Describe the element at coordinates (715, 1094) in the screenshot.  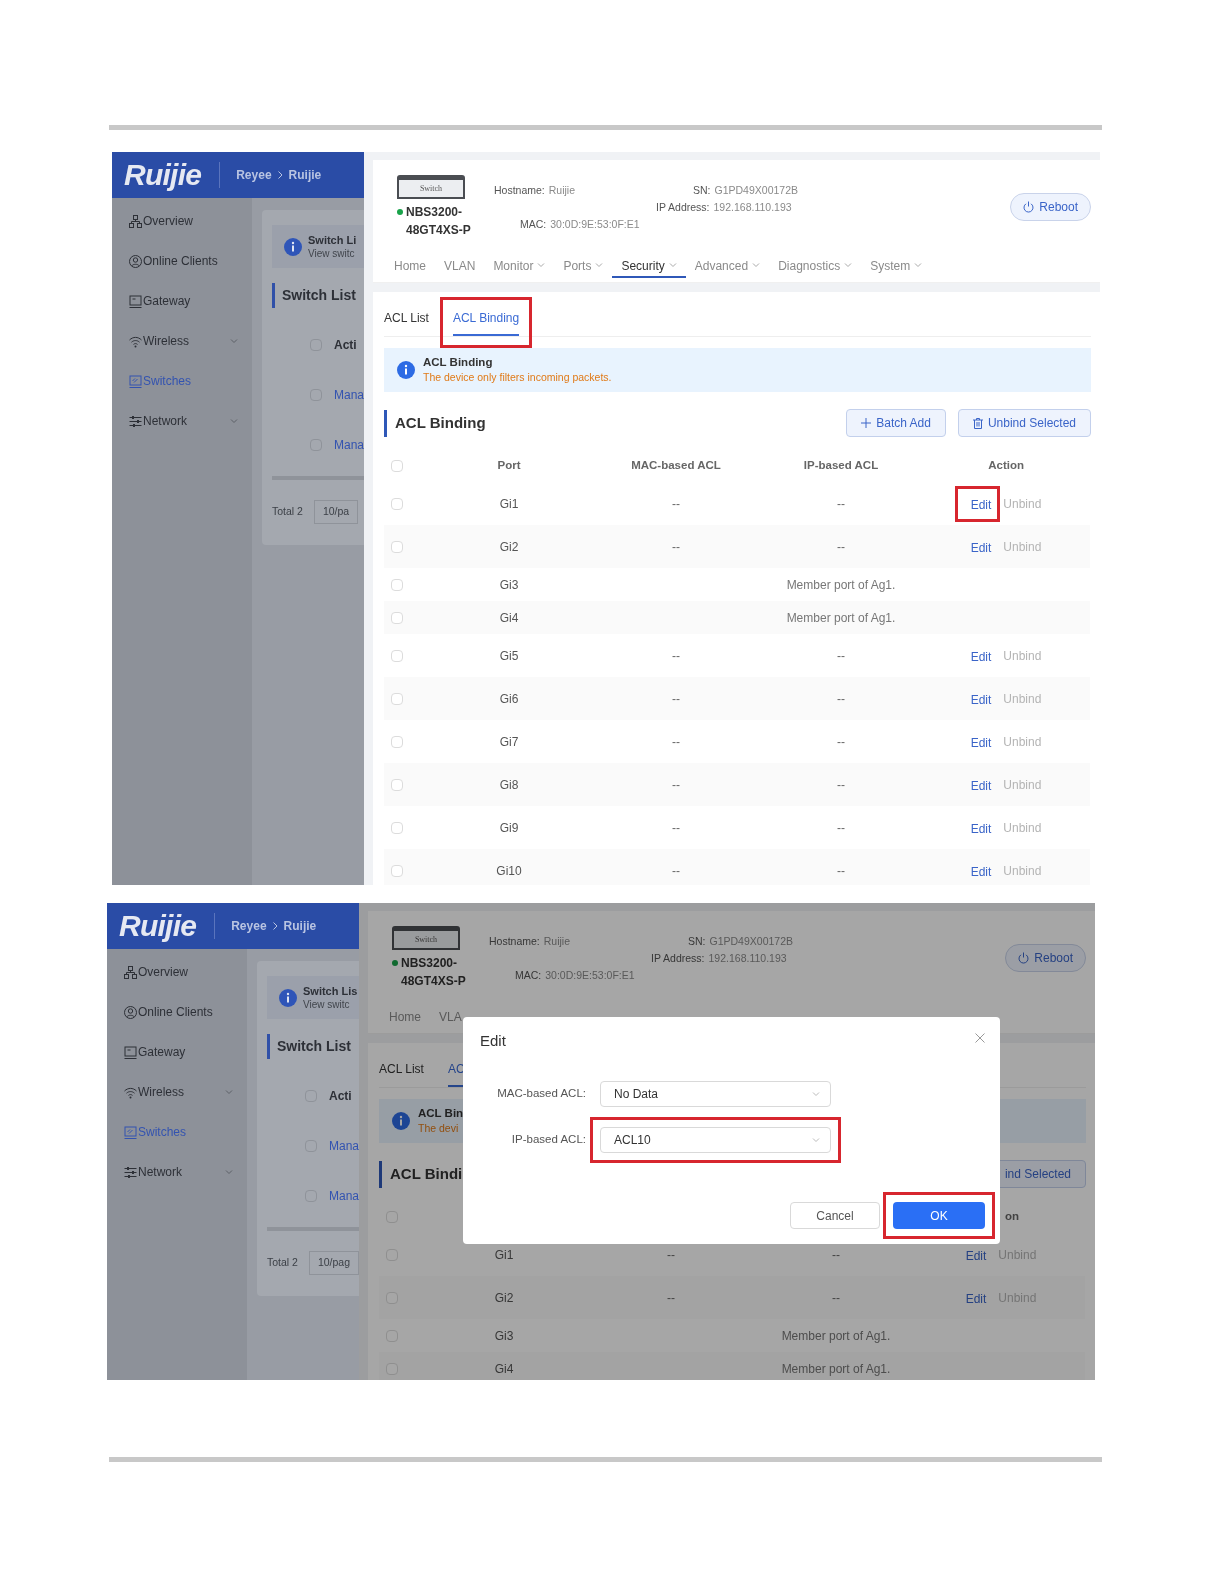
I see `select-field: No Data` at that location.